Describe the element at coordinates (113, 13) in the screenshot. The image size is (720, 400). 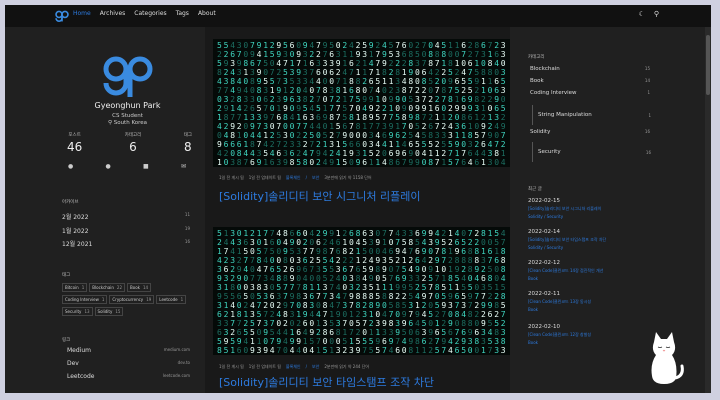
I see `menu-archives: Archives` at that location.